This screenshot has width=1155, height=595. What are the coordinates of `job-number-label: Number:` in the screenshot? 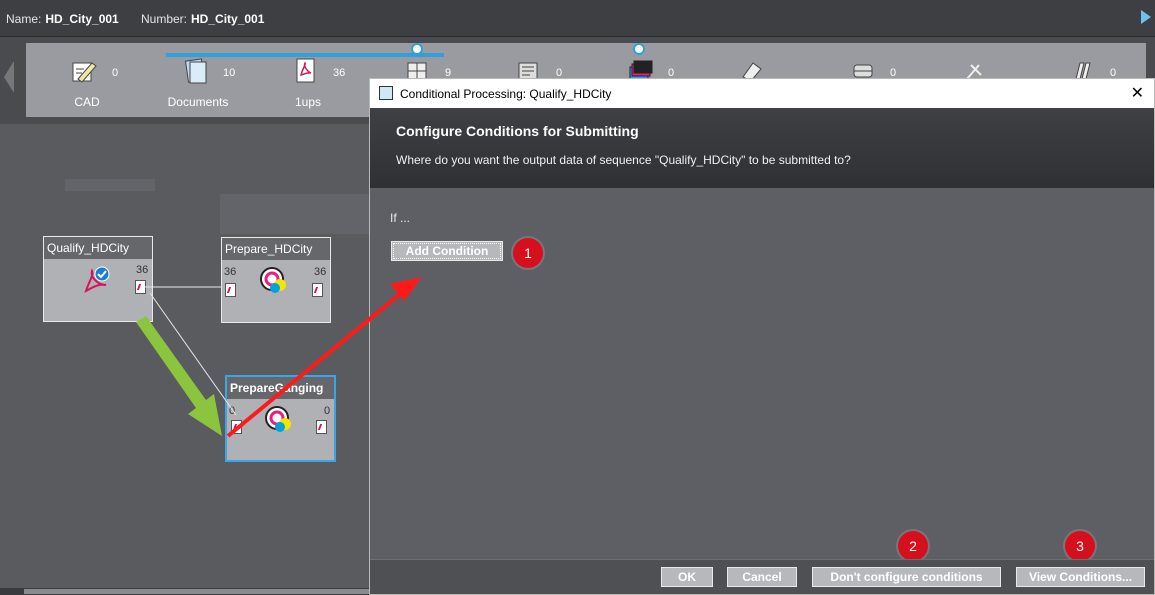 It's located at (164, 19).